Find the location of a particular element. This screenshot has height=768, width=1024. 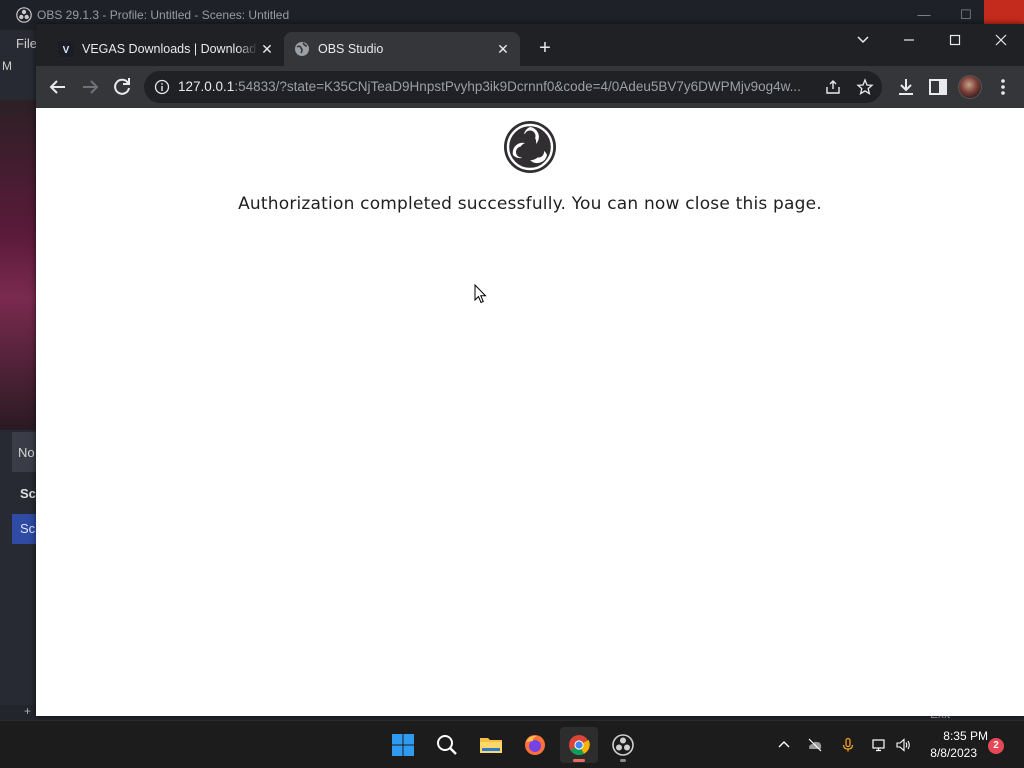

tab-obs-studio: OBS Studio ✕ is located at coordinates (402, 49).